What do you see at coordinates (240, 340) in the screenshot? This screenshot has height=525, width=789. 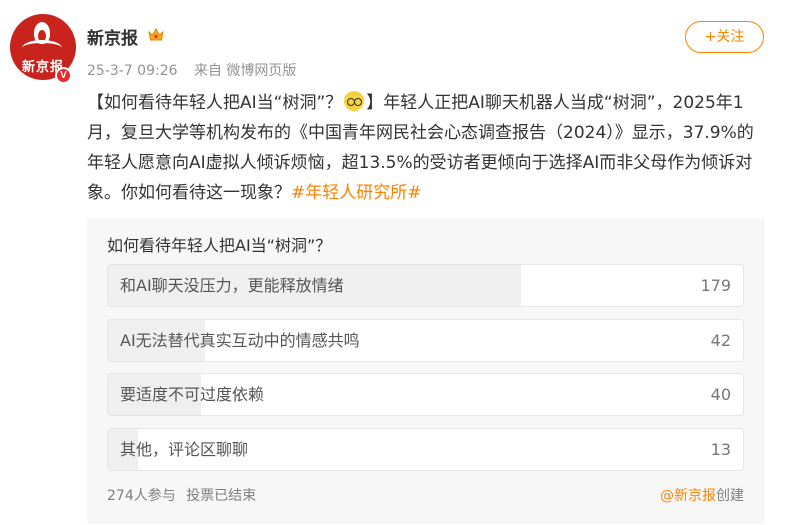 I see `poll-option-label: AI无法替代真实互动中的情感共鸣` at bounding box center [240, 340].